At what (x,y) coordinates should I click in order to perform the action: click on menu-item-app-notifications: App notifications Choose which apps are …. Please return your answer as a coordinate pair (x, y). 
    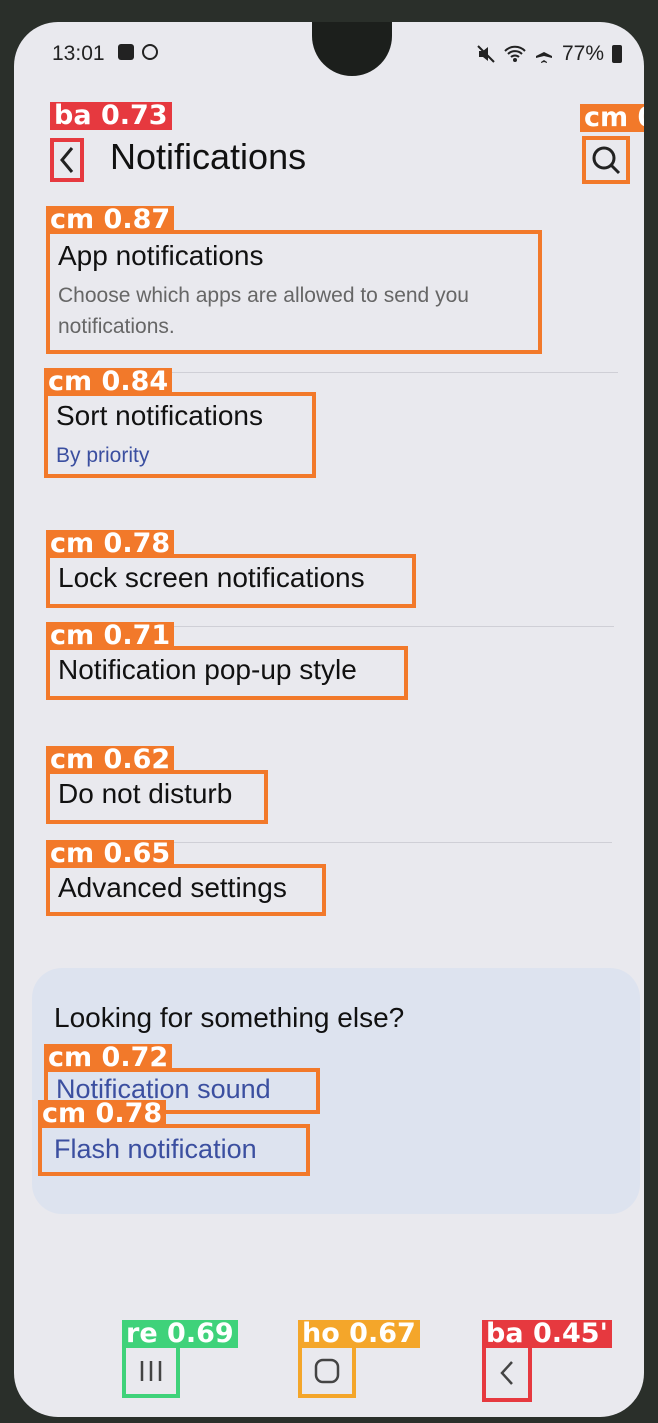
    Looking at the image, I should click on (294, 292).